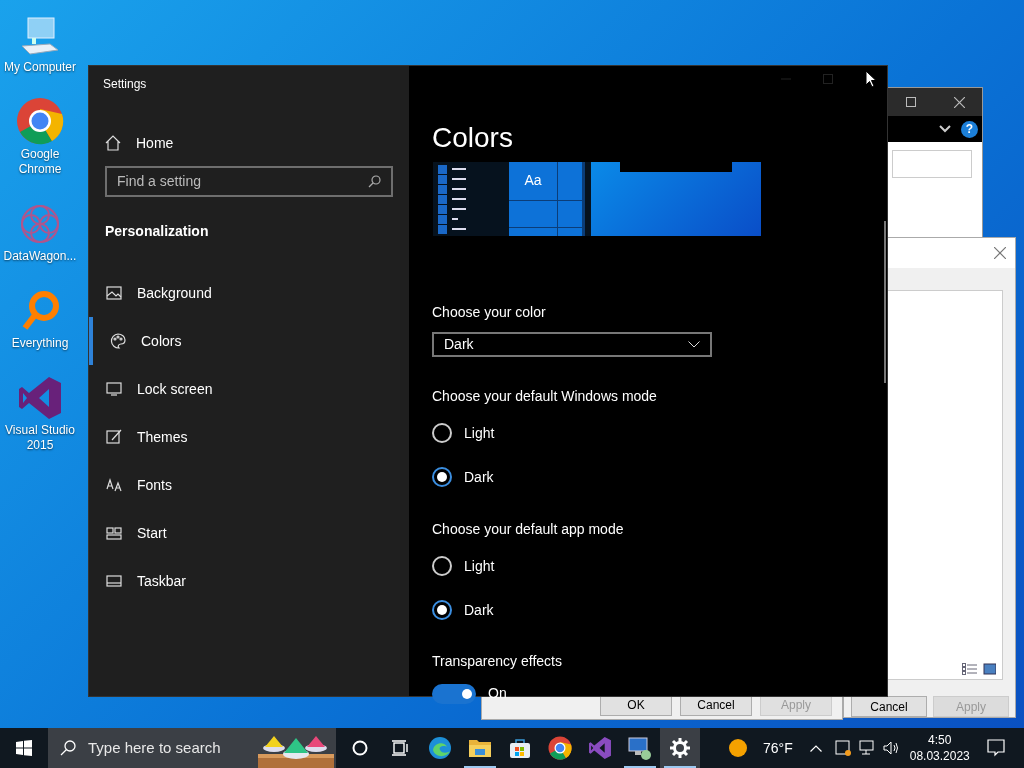 Image resolution: width=1024 pixels, height=768 pixels. I want to click on nav-item: Taskbar, so click(241, 581).